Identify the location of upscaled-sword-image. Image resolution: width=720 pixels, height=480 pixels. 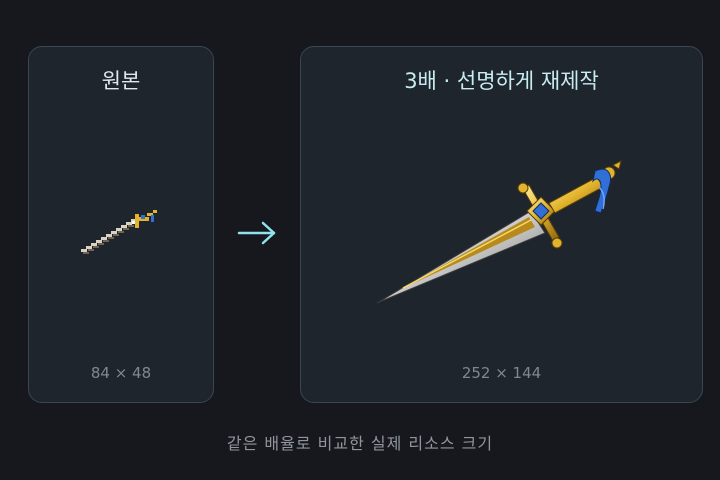
(499, 232).